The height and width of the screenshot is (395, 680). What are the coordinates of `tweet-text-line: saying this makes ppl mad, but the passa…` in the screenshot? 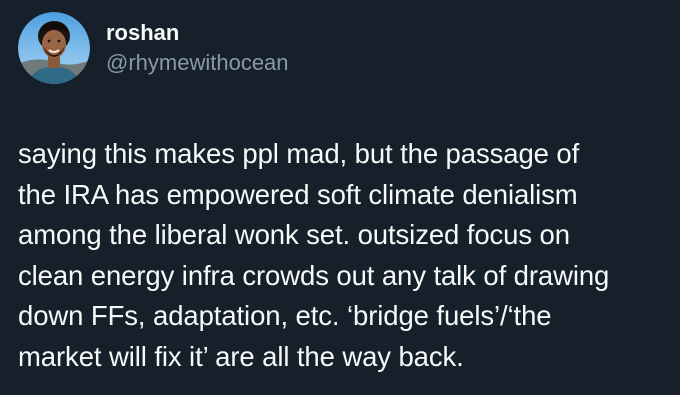 It's located at (299, 153).